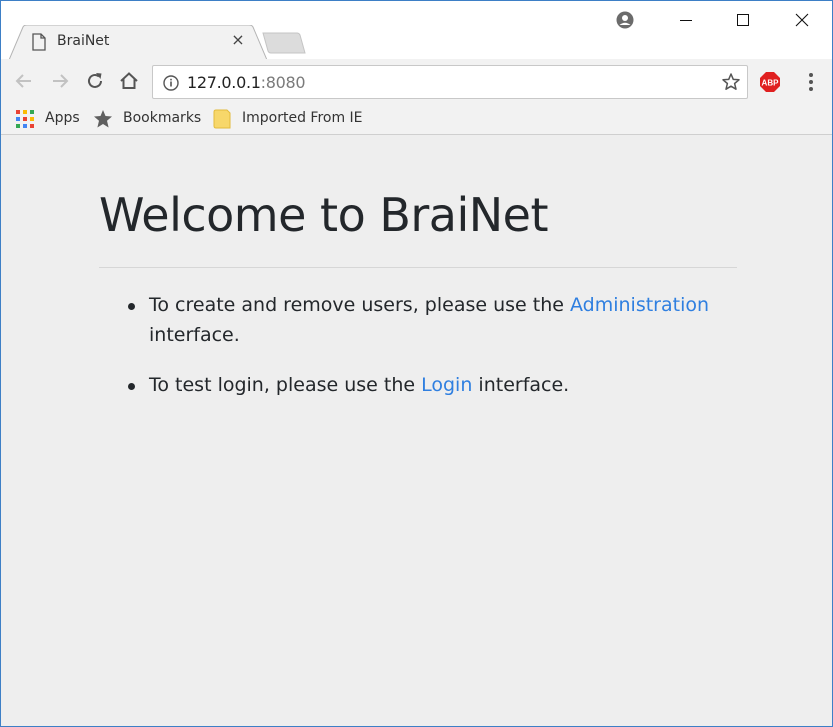 This screenshot has width=833, height=727. What do you see at coordinates (285, 385) in the screenshot?
I see `list-item-text: To test login, please use the` at bounding box center [285, 385].